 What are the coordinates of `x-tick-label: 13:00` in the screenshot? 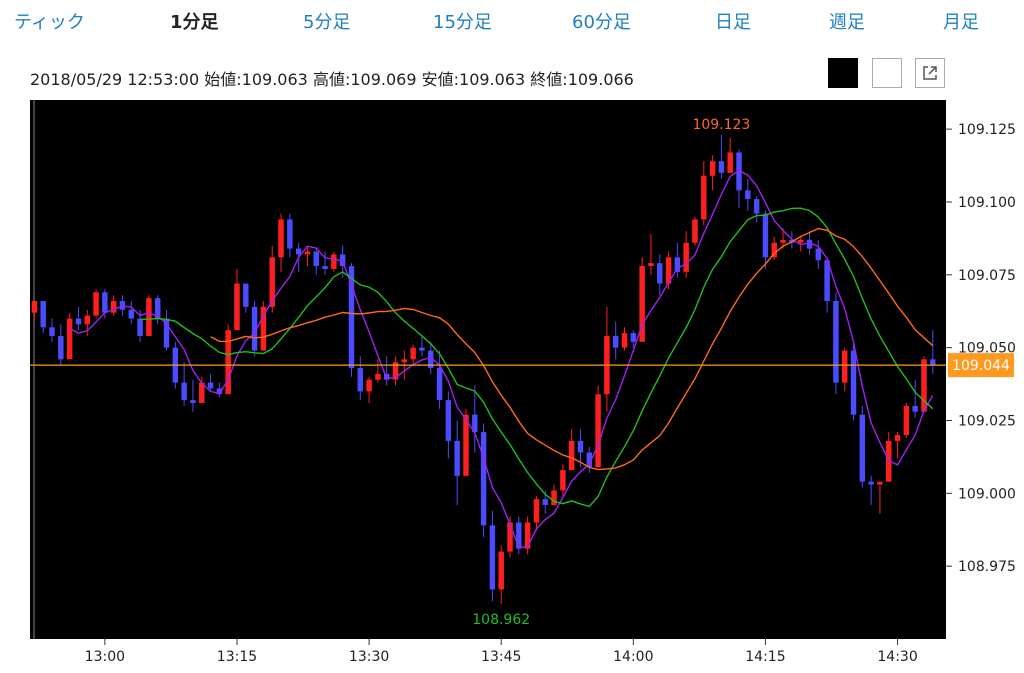 It's located at (105, 657).